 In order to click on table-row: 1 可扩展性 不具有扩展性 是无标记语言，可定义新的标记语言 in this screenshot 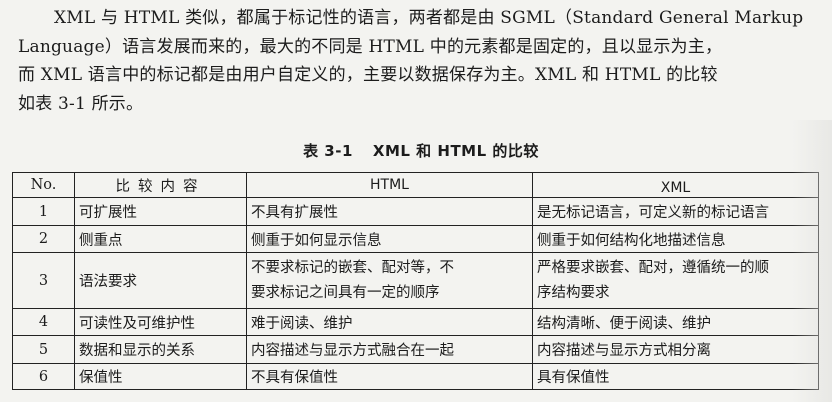, I will do `click(415, 211)`.